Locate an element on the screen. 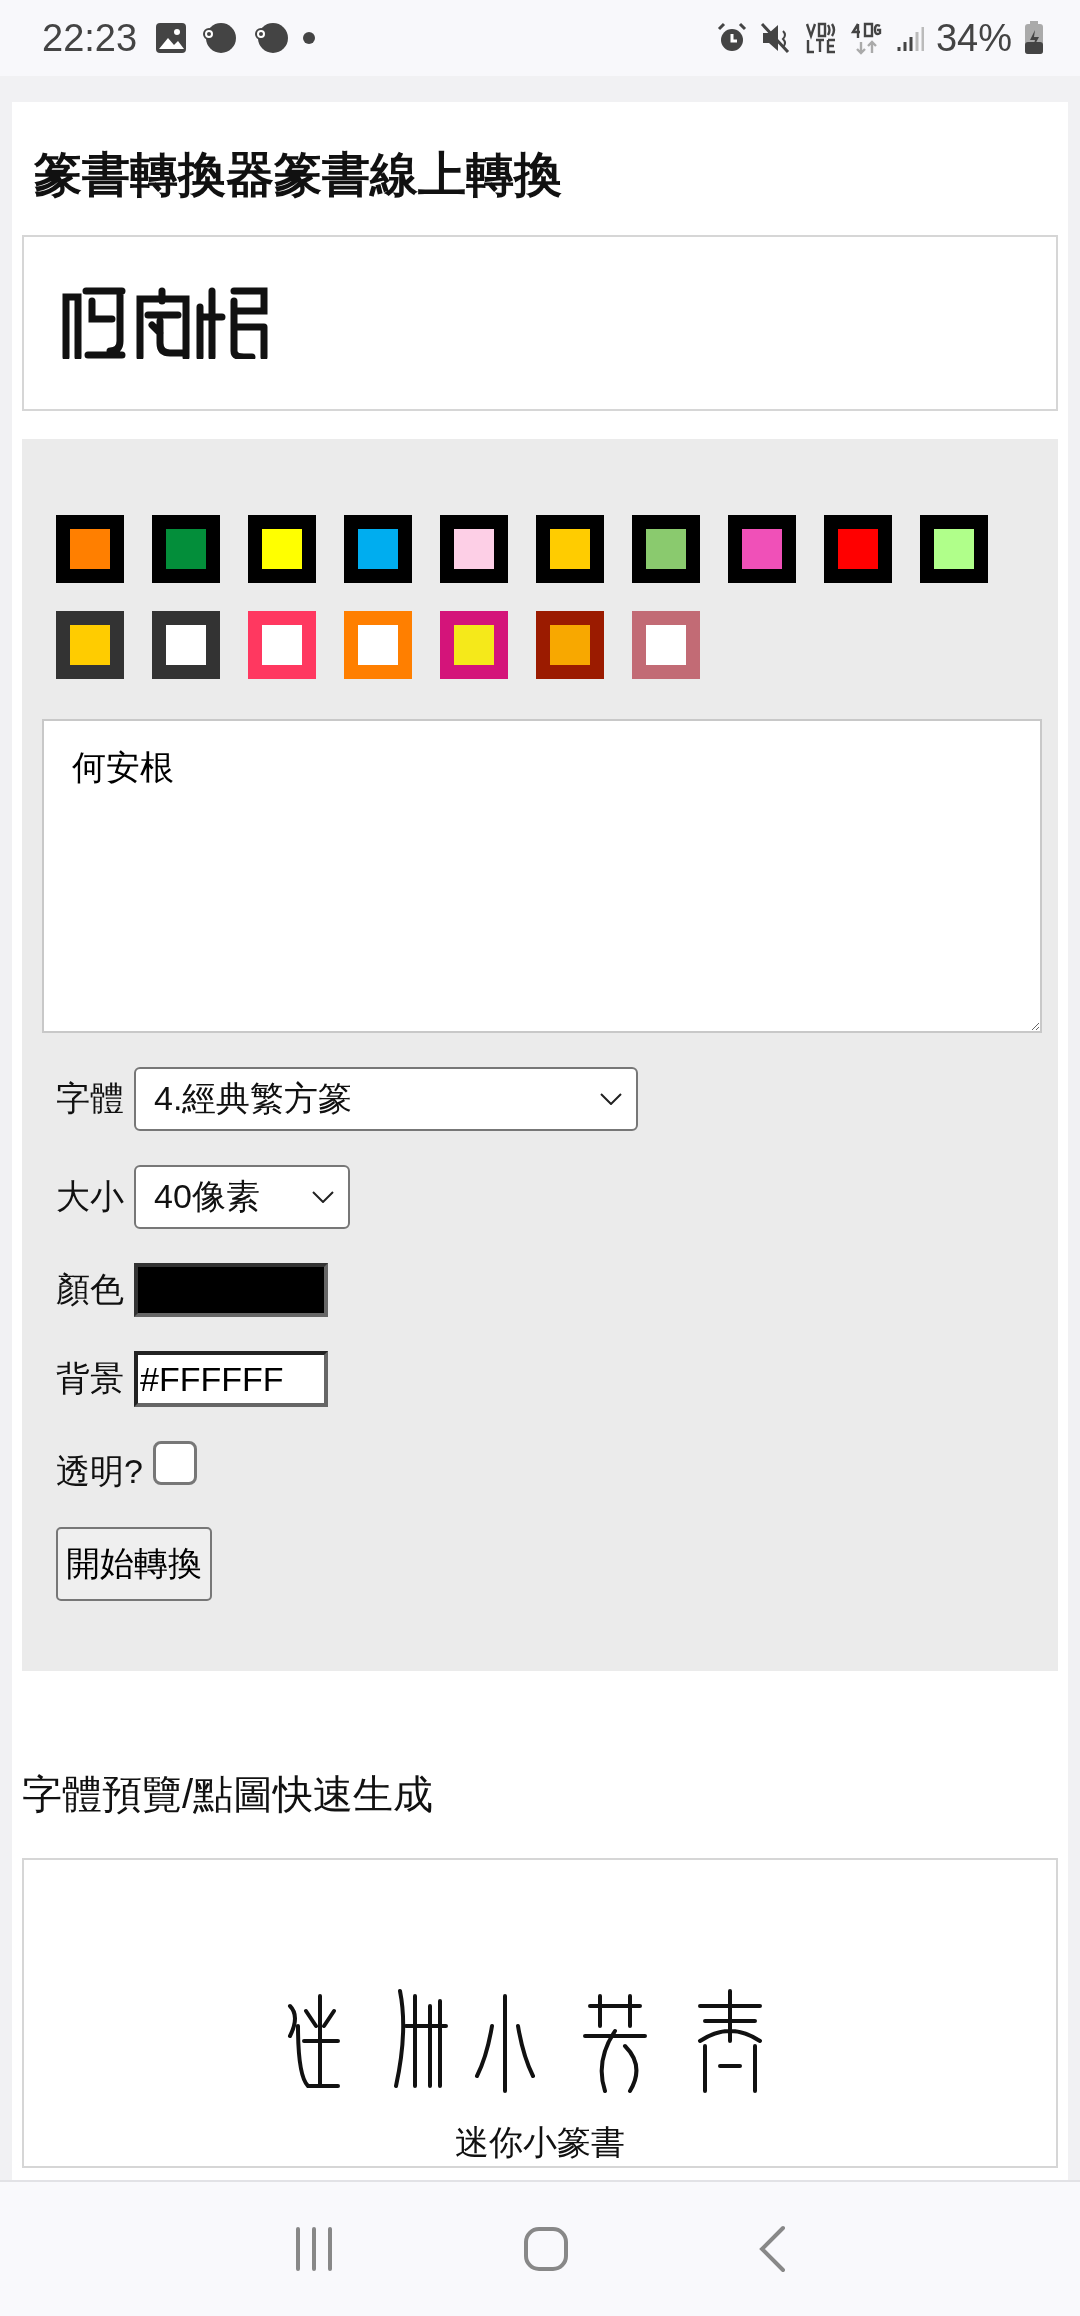 This screenshot has width=1080, height=2316. select-dropdown: 4.經典繁方篆 is located at coordinates (386, 1099).